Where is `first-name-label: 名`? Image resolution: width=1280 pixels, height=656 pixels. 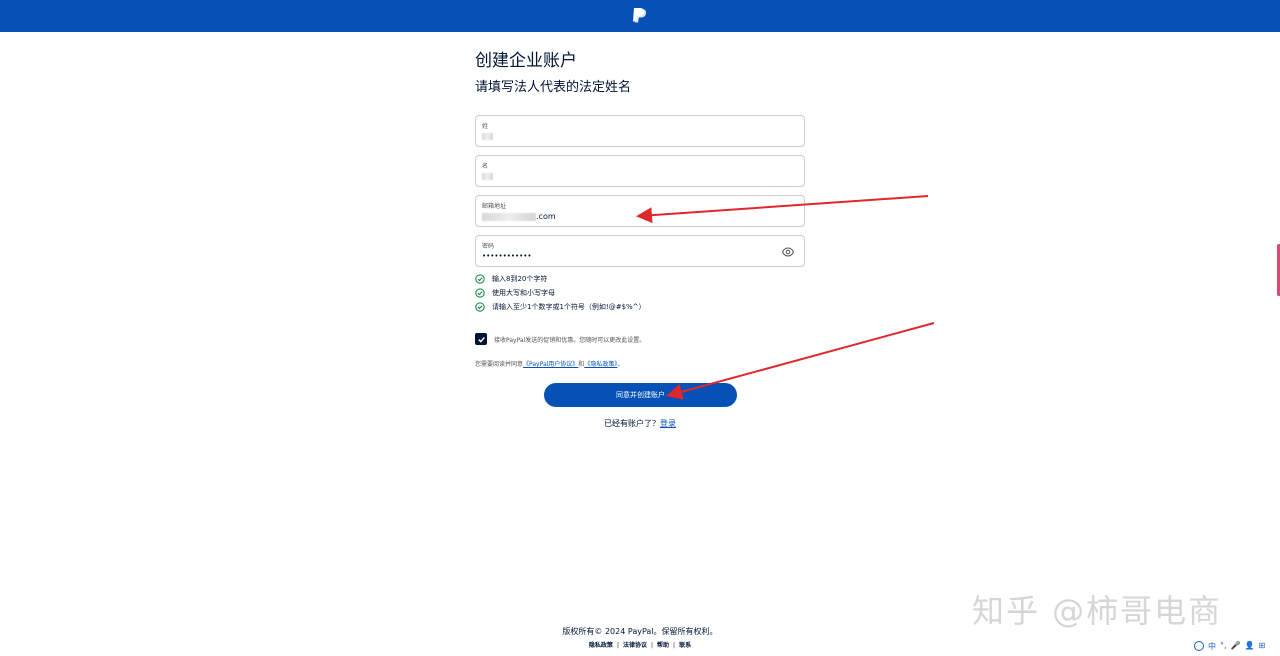 first-name-label: 名 is located at coordinates (485, 166).